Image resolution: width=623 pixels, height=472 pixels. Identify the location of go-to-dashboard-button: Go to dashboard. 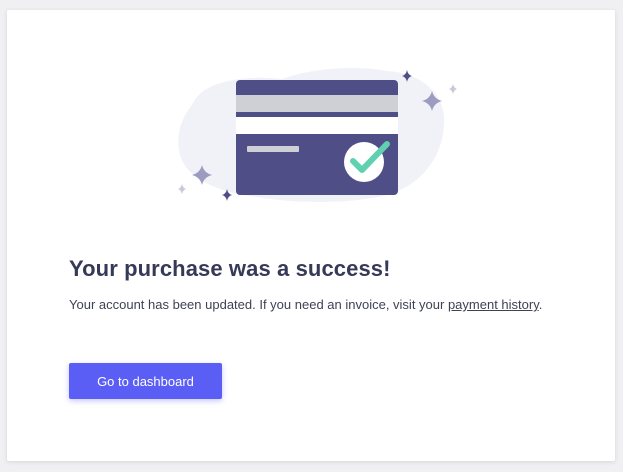
(145, 381).